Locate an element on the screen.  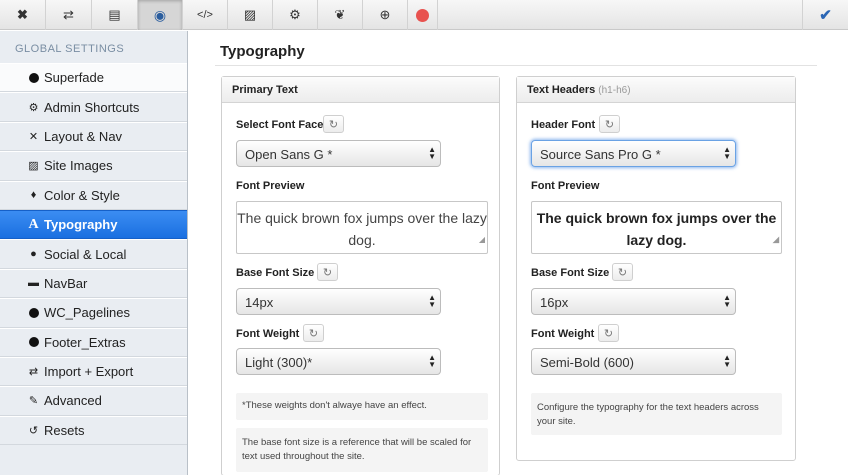
header-font-label: Header Font is located at coordinates (563, 125).